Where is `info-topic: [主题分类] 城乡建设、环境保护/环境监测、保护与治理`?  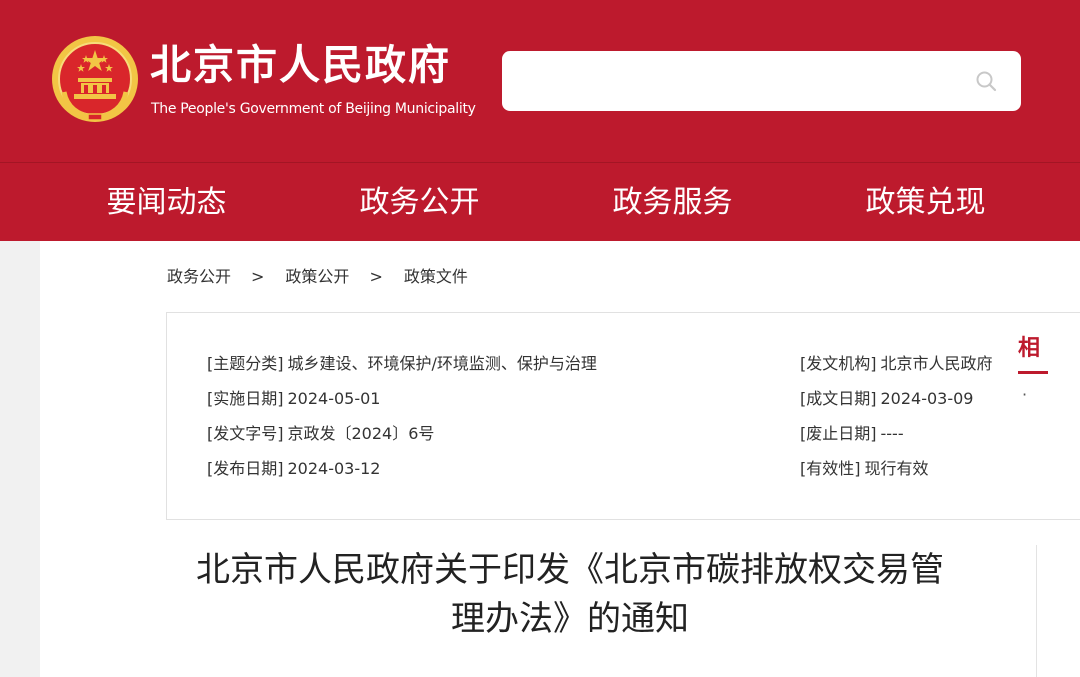 info-topic: [主题分类] 城乡建设、环境保护/环境监测、保护与治理 is located at coordinates (402, 364).